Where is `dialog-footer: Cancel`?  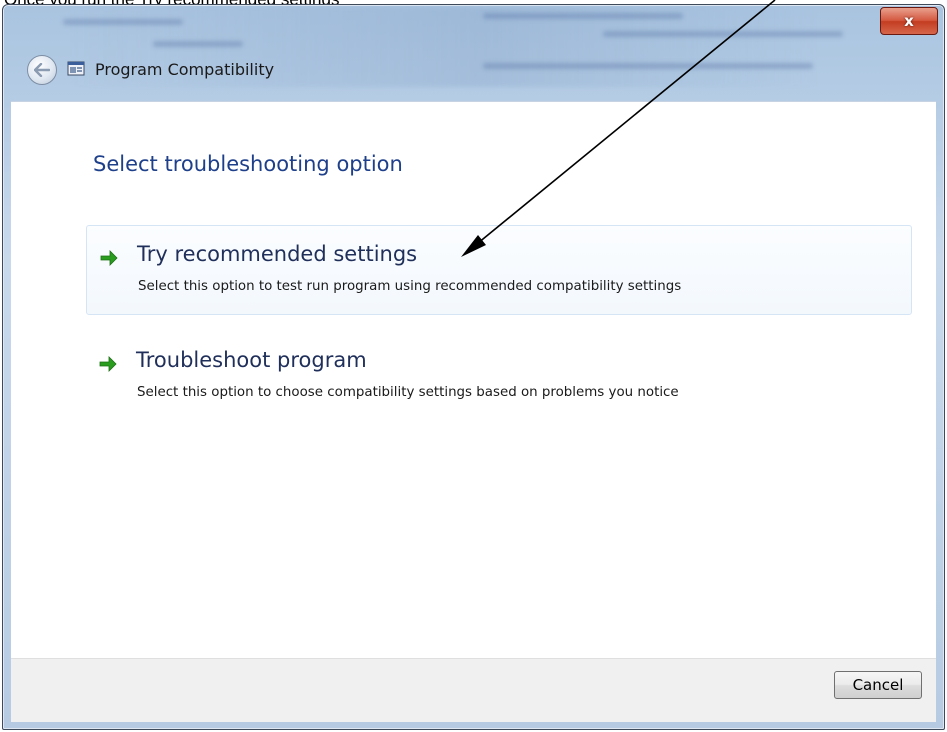 dialog-footer: Cancel is located at coordinates (473, 690).